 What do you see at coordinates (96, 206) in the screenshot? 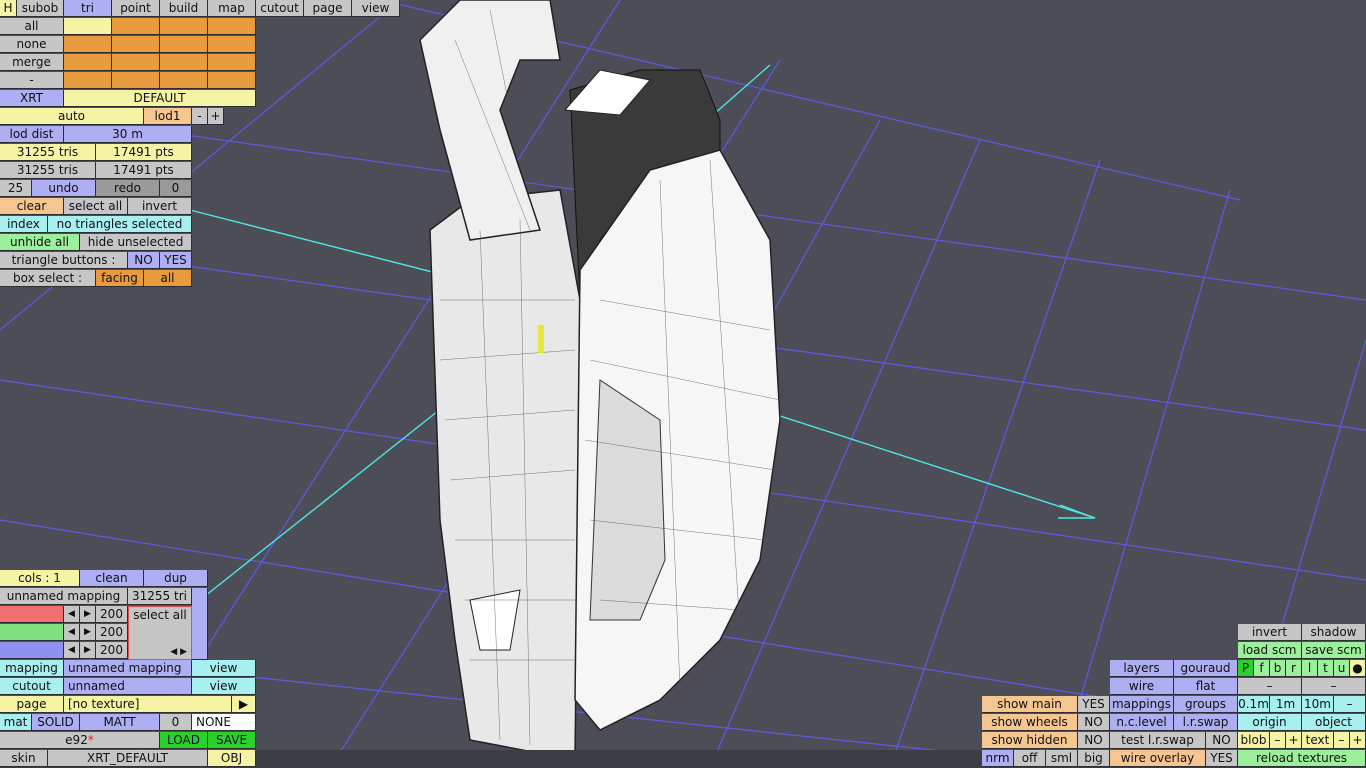
I see `select-all-button: select all` at bounding box center [96, 206].